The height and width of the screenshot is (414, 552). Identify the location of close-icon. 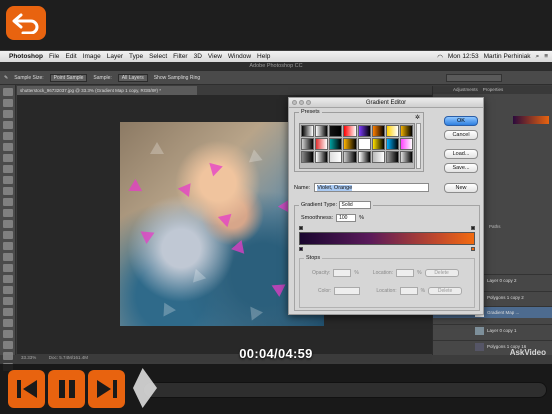
(294, 102).